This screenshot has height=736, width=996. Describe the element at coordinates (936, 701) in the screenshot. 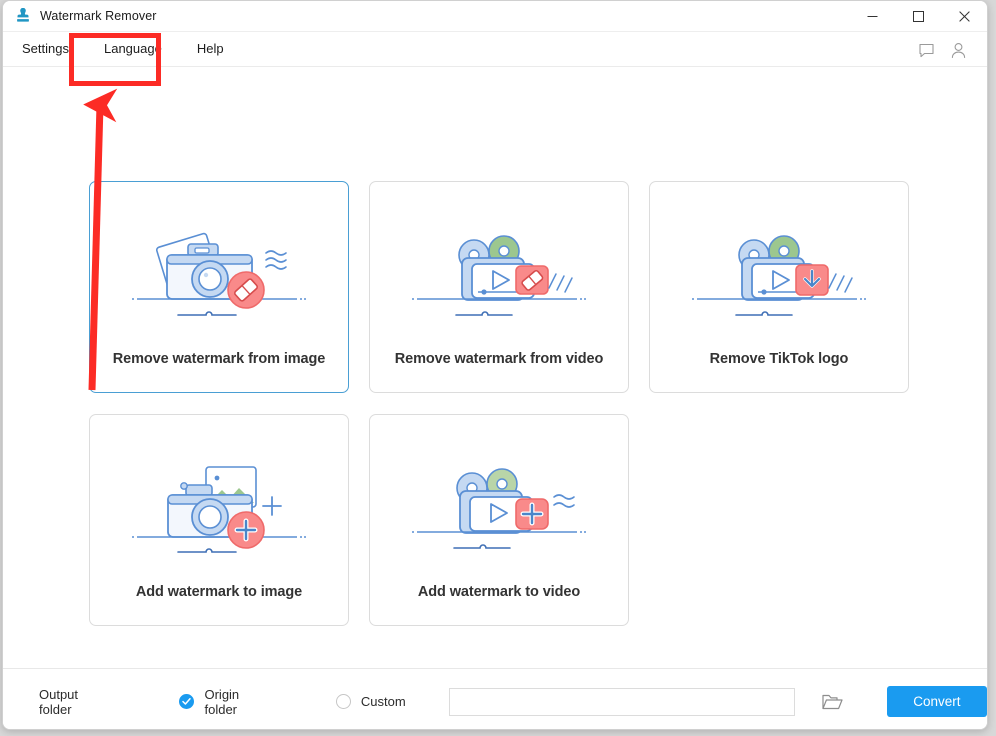

I see `convert-button: Convert` at that location.